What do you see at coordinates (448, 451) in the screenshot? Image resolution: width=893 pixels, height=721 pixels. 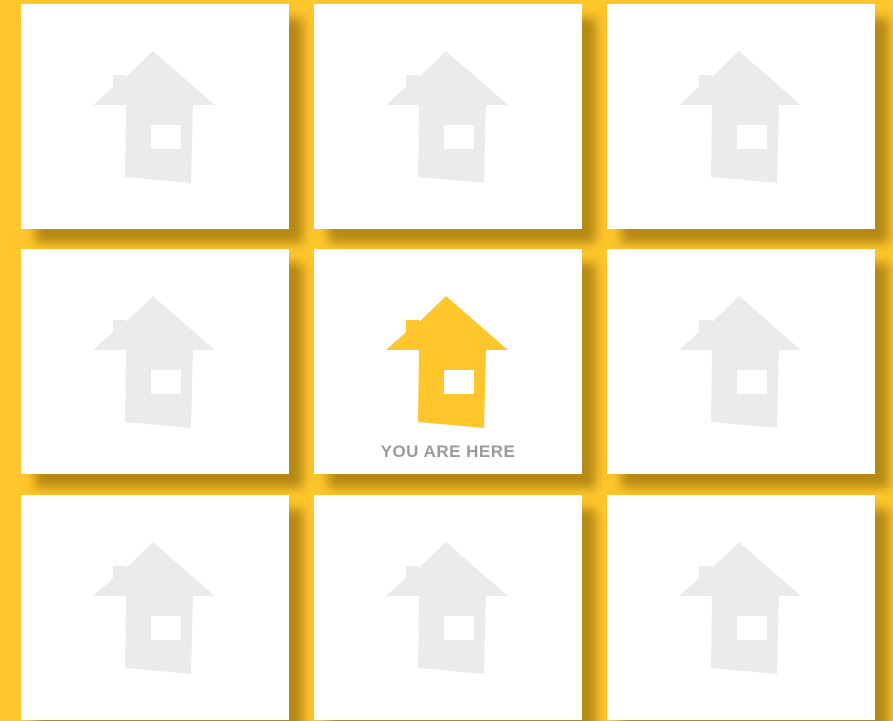 I see `you-are-here-label: YOU ARE HERE` at bounding box center [448, 451].